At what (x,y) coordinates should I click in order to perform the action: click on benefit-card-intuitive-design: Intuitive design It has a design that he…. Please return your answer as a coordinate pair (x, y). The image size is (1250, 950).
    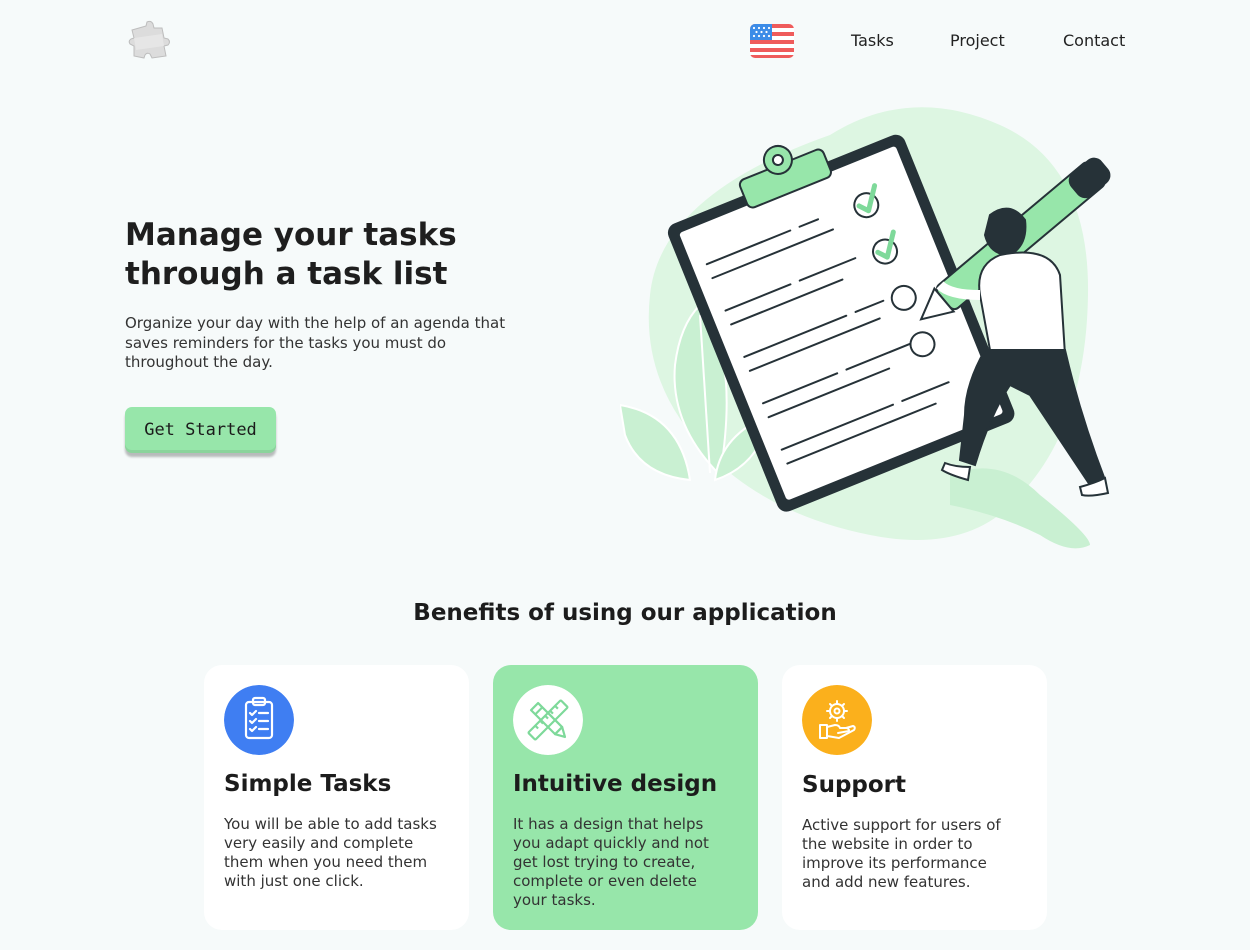
    Looking at the image, I should click on (625, 797).